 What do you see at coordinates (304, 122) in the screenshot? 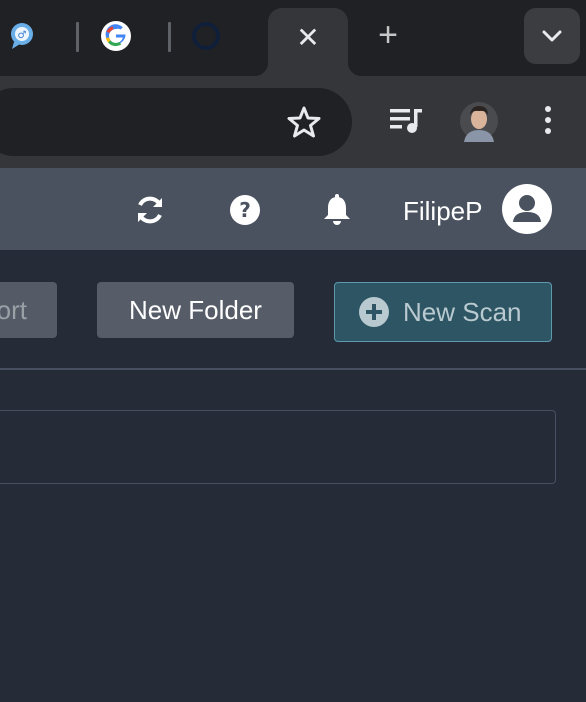
I see `star-icon` at bounding box center [304, 122].